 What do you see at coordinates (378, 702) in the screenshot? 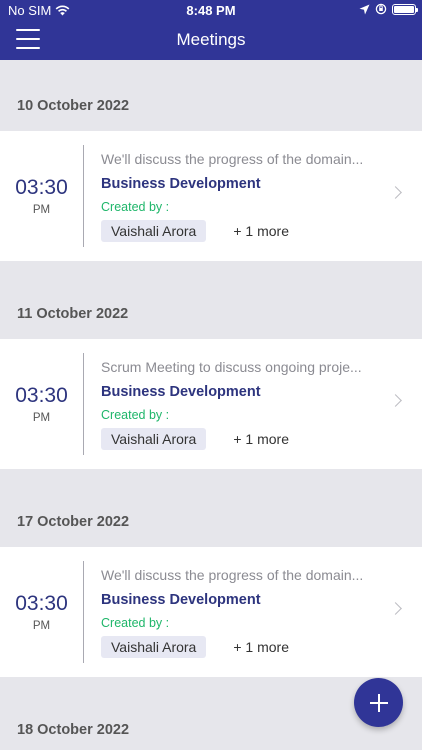
I see `add-meeting-button` at bounding box center [378, 702].